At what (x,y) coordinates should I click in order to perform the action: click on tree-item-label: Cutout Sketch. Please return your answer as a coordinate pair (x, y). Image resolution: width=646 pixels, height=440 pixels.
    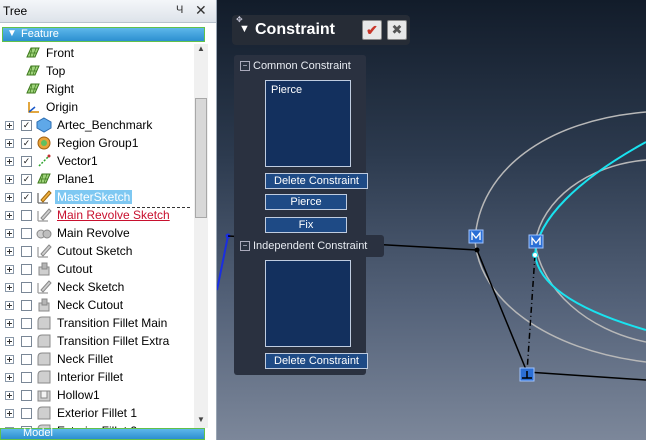
    Looking at the image, I should click on (95, 251).